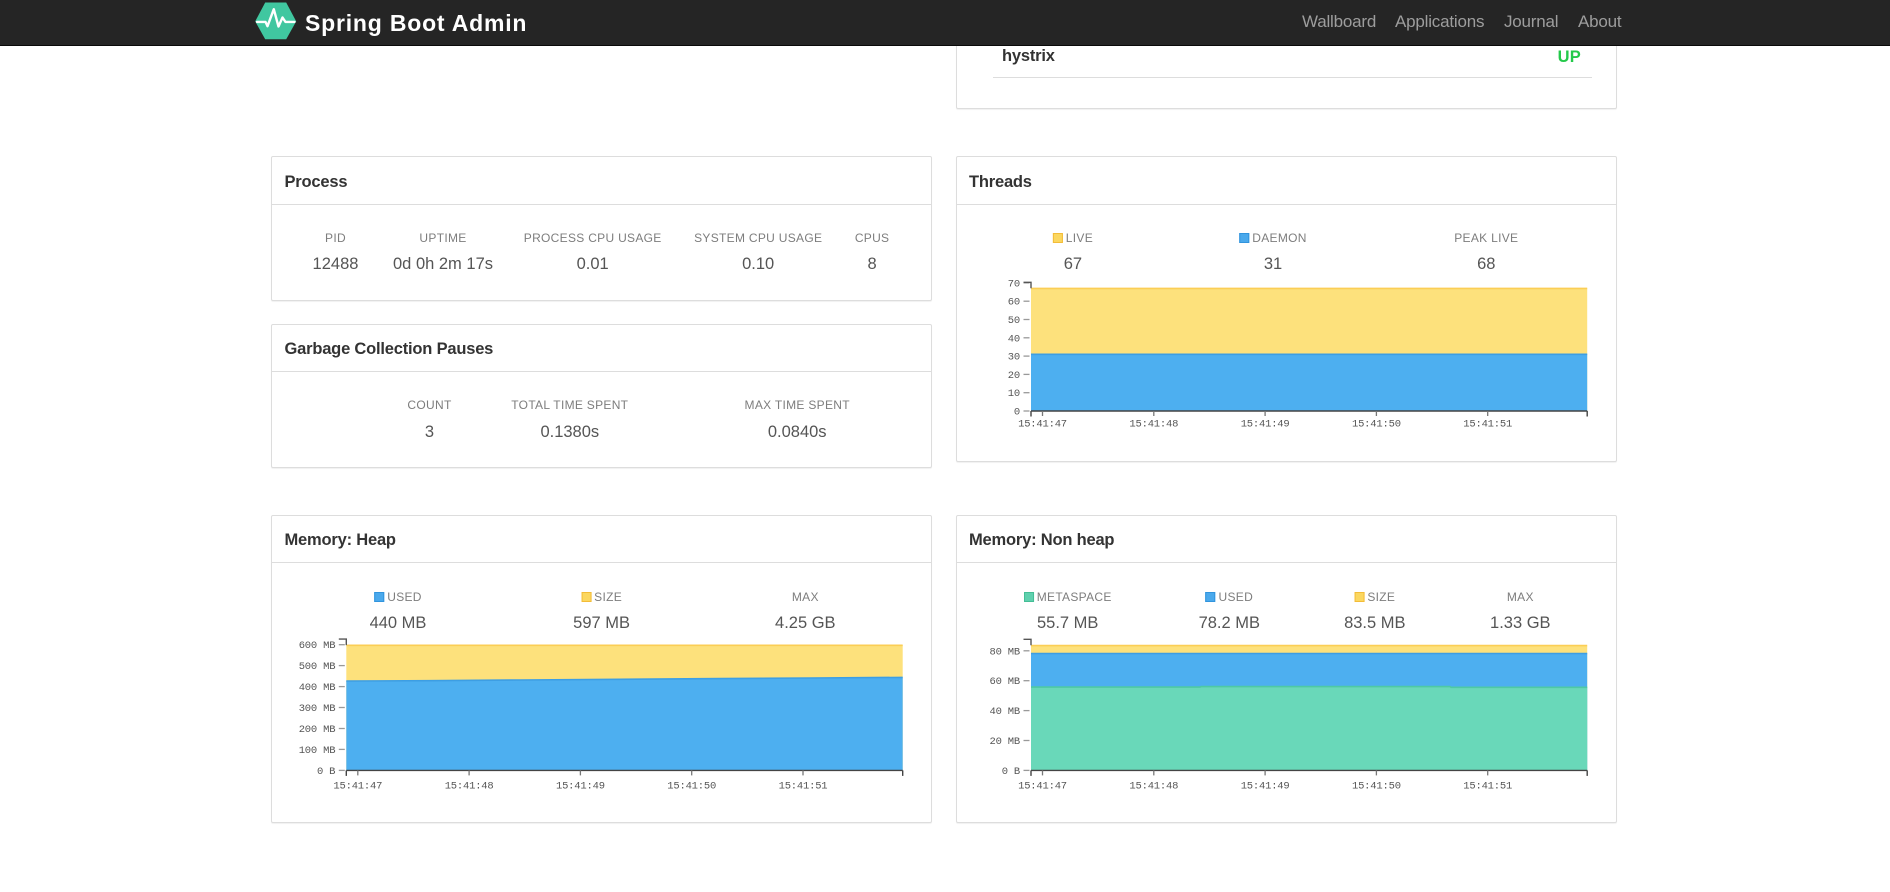 The image size is (1890, 892). Describe the element at coordinates (1004, 712) in the screenshot. I see `svg-text: 40 MB` at that location.